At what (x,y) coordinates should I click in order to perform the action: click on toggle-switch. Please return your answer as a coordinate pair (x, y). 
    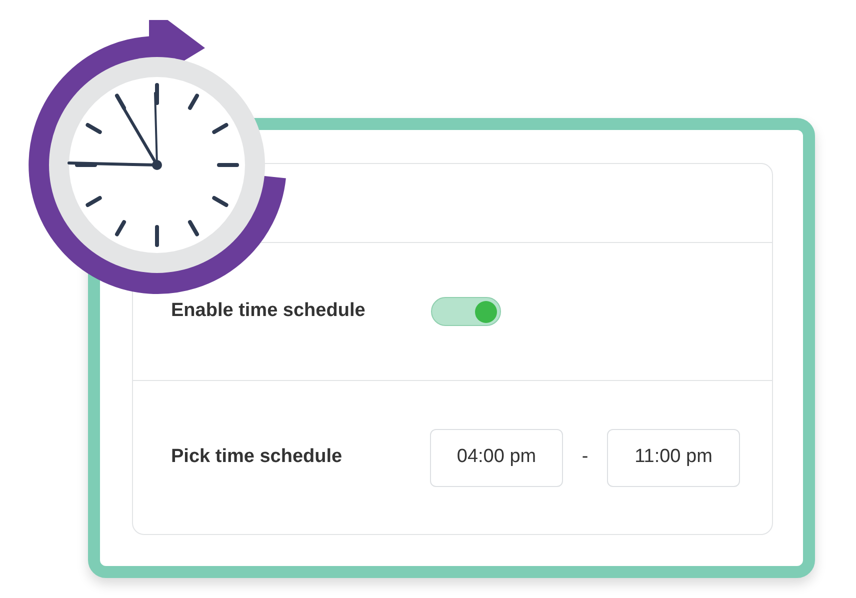
    Looking at the image, I should click on (466, 311).